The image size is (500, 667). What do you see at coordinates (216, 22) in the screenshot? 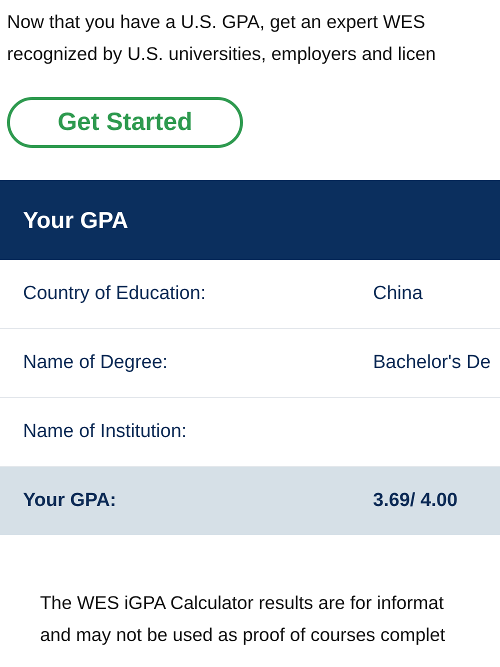
I see `intro-text: Now that you have a U.S. GPA, get an expert WES` at bounding box center [216, 22].